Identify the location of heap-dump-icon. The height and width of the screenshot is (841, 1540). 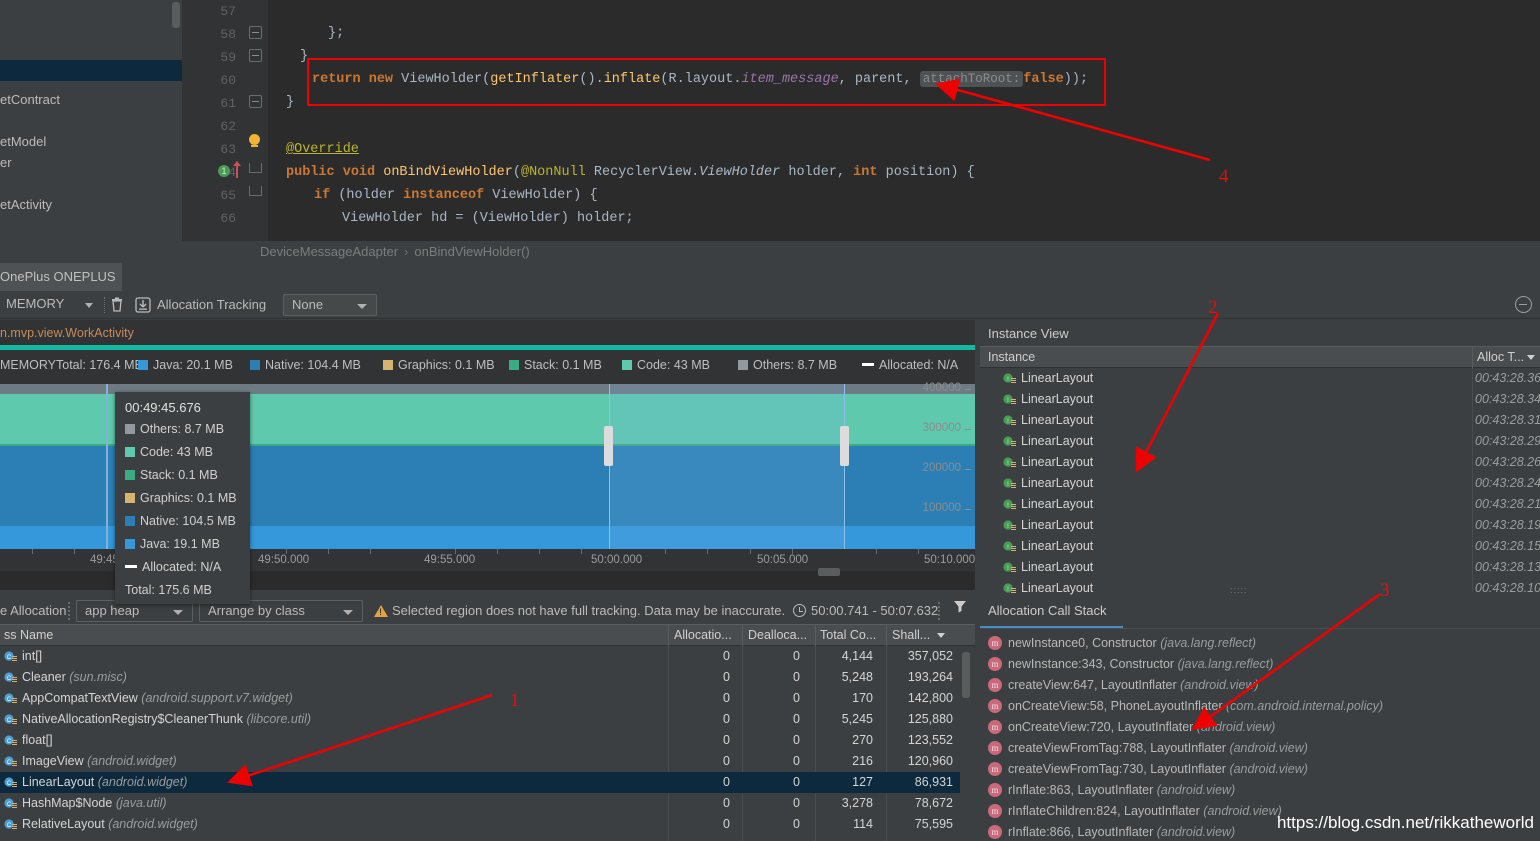
(143, 305).